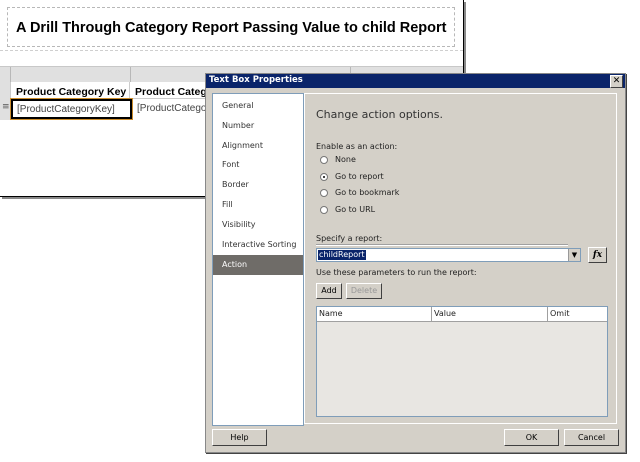 The image size is (640, 462). I want to click on grid-column-name: Name, so click(374, 314).